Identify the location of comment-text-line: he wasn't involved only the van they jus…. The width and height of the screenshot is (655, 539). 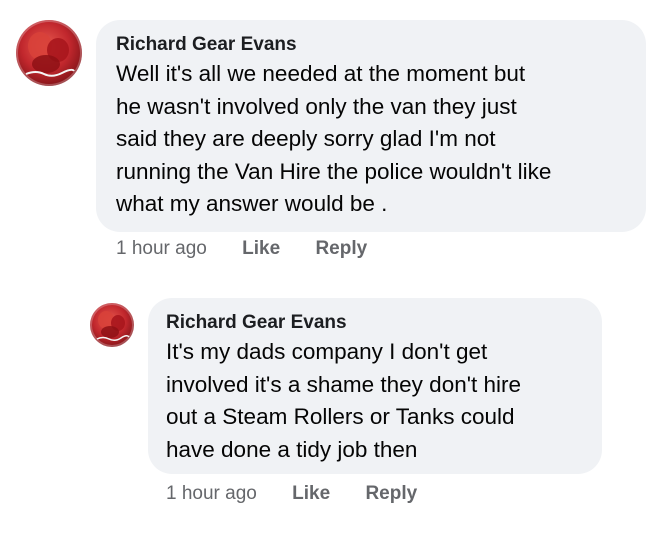
(316, 106).